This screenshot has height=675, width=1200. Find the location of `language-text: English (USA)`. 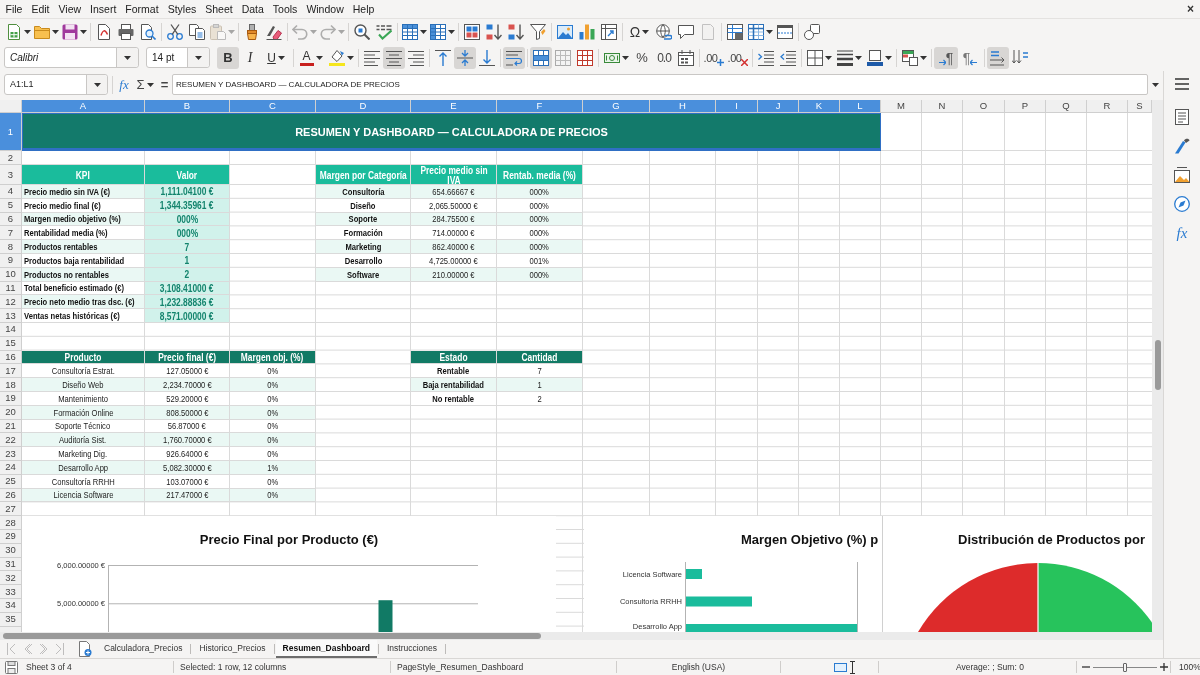

language-text: English (USA) is located at coordinates (698, 667).